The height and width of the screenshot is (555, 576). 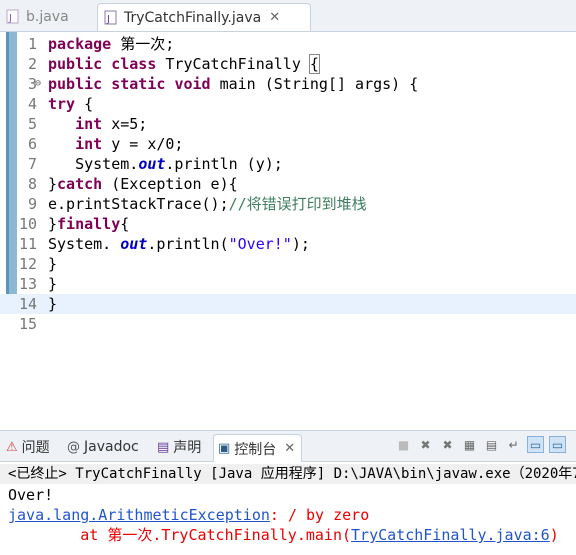 I want to click on code-line: 7 System.out.println (y);, so click(x=288, y=164).